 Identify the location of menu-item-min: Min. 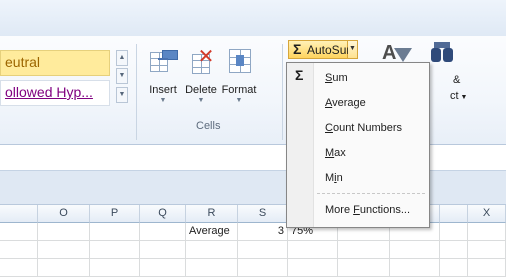
(358, 178).